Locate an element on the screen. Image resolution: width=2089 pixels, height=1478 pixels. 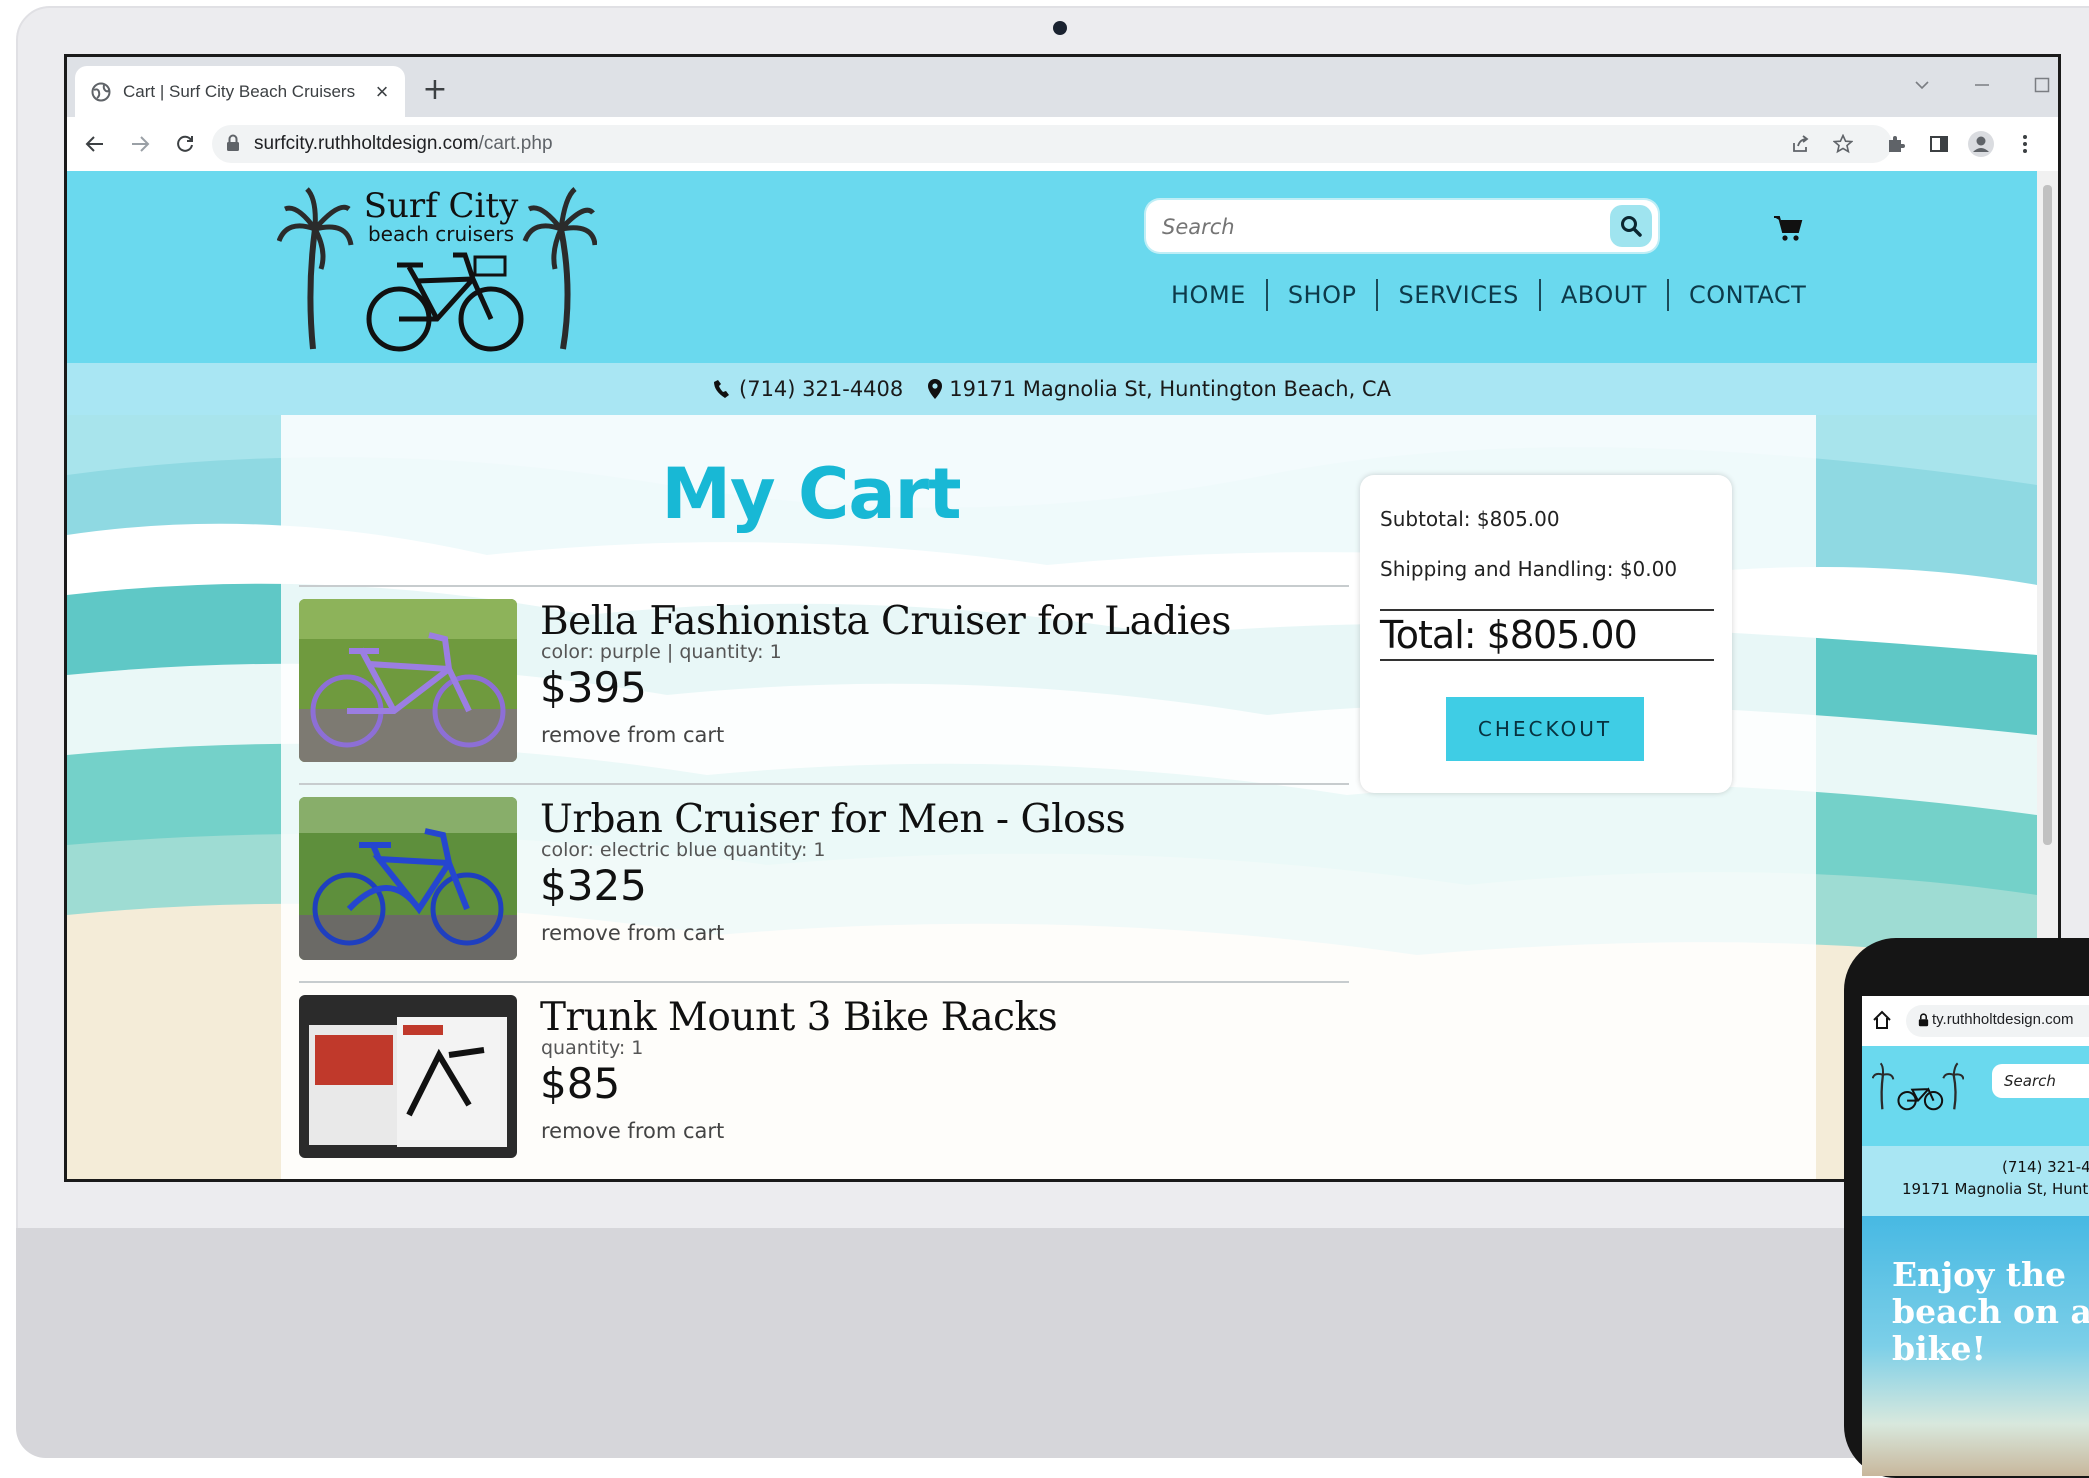
minimize-button is located at coordinates (1982, 85).